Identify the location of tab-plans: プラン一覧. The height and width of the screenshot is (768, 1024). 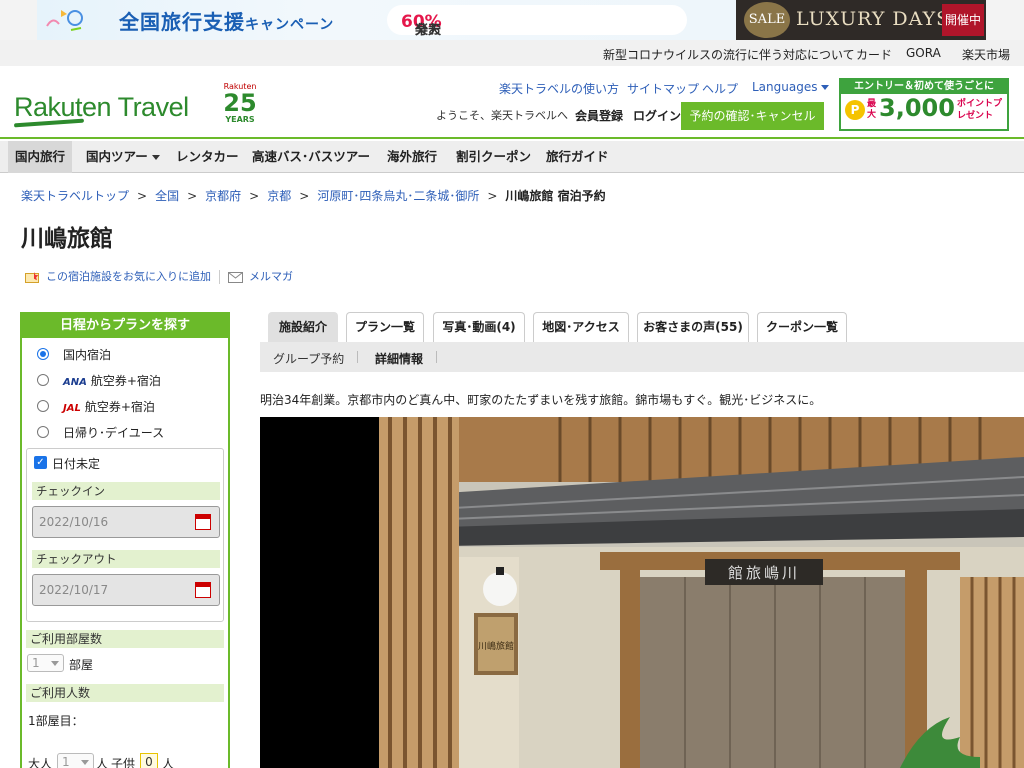
(385, 327).